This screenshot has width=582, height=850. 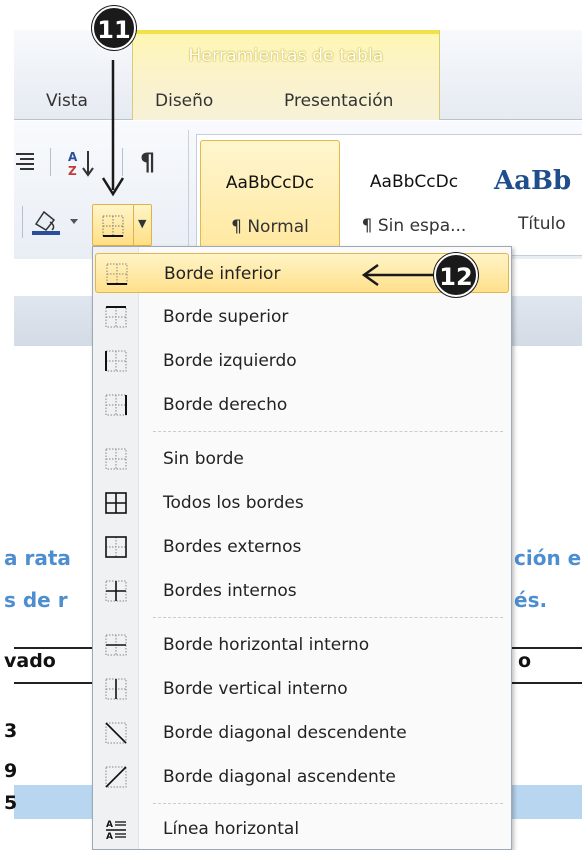 What do you see at coordinates (285, 733) in the screenshot?
I see `menu-item-label: Borde diagonal descendente` at bounding box center [285, 733].